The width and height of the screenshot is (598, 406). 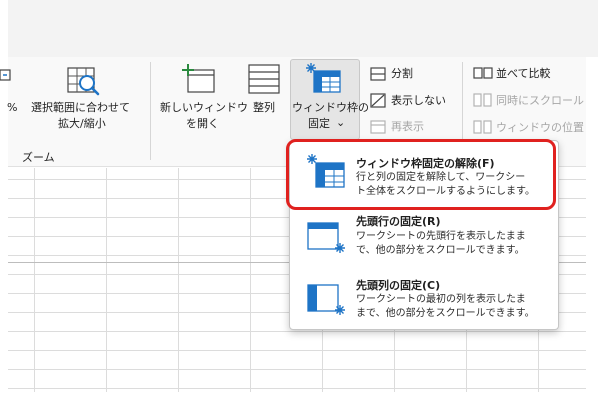 What do you see at coordinates (398, 221) in the screenshot?
I see `menu-item-title: 先頭行の固定(R)` at bounding box center [398, 221].